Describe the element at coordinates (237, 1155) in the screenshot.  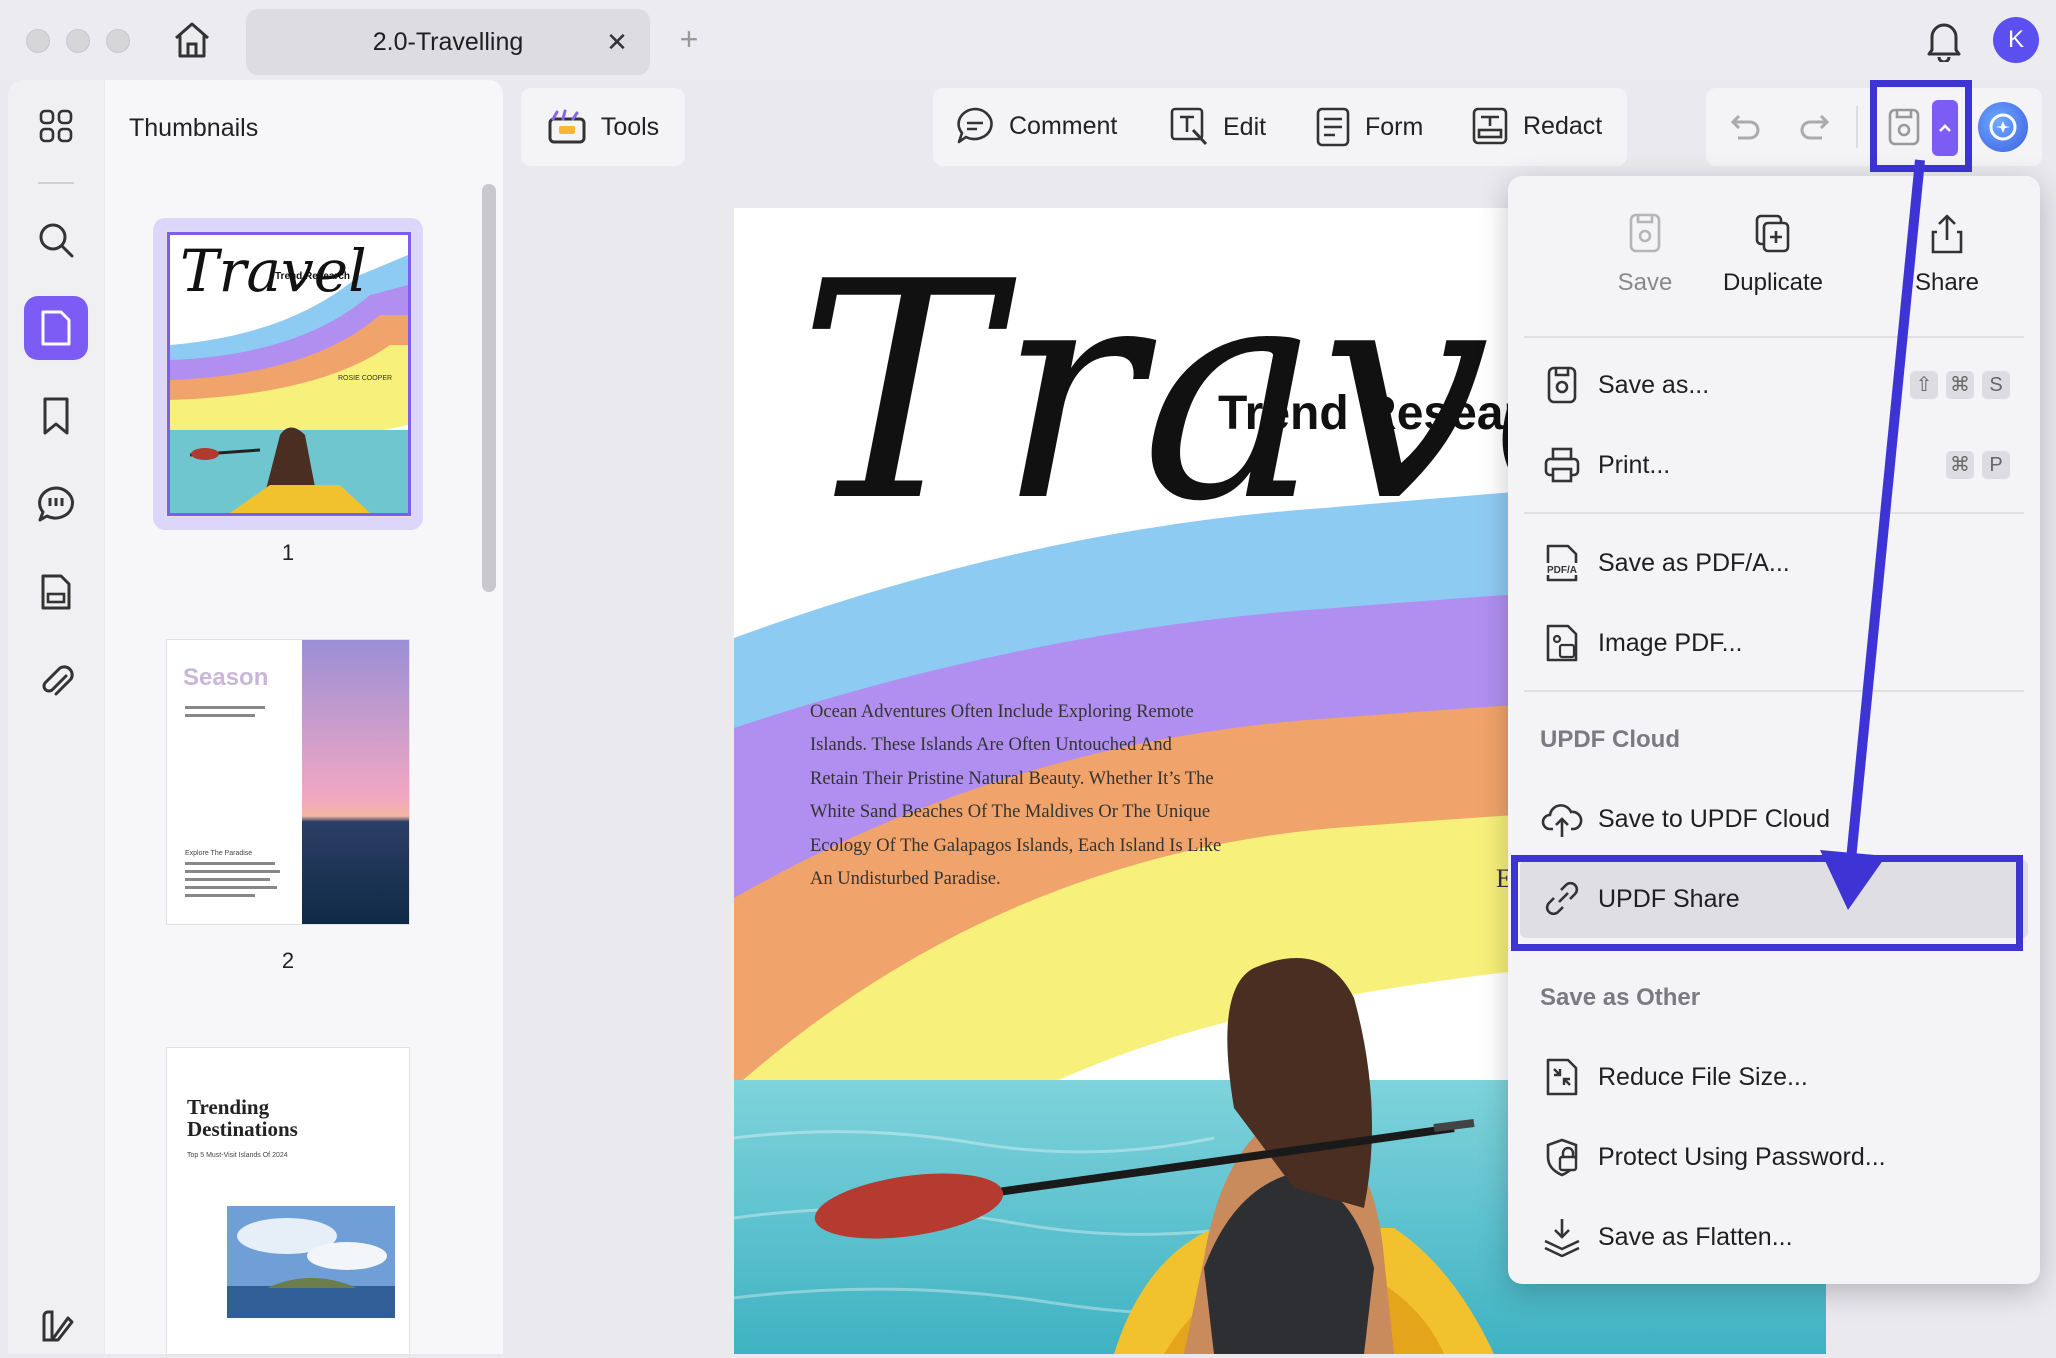
I see `thumbnail-3-subtitle: Top 5 Must-Visit Islands Of 2024` at that location.